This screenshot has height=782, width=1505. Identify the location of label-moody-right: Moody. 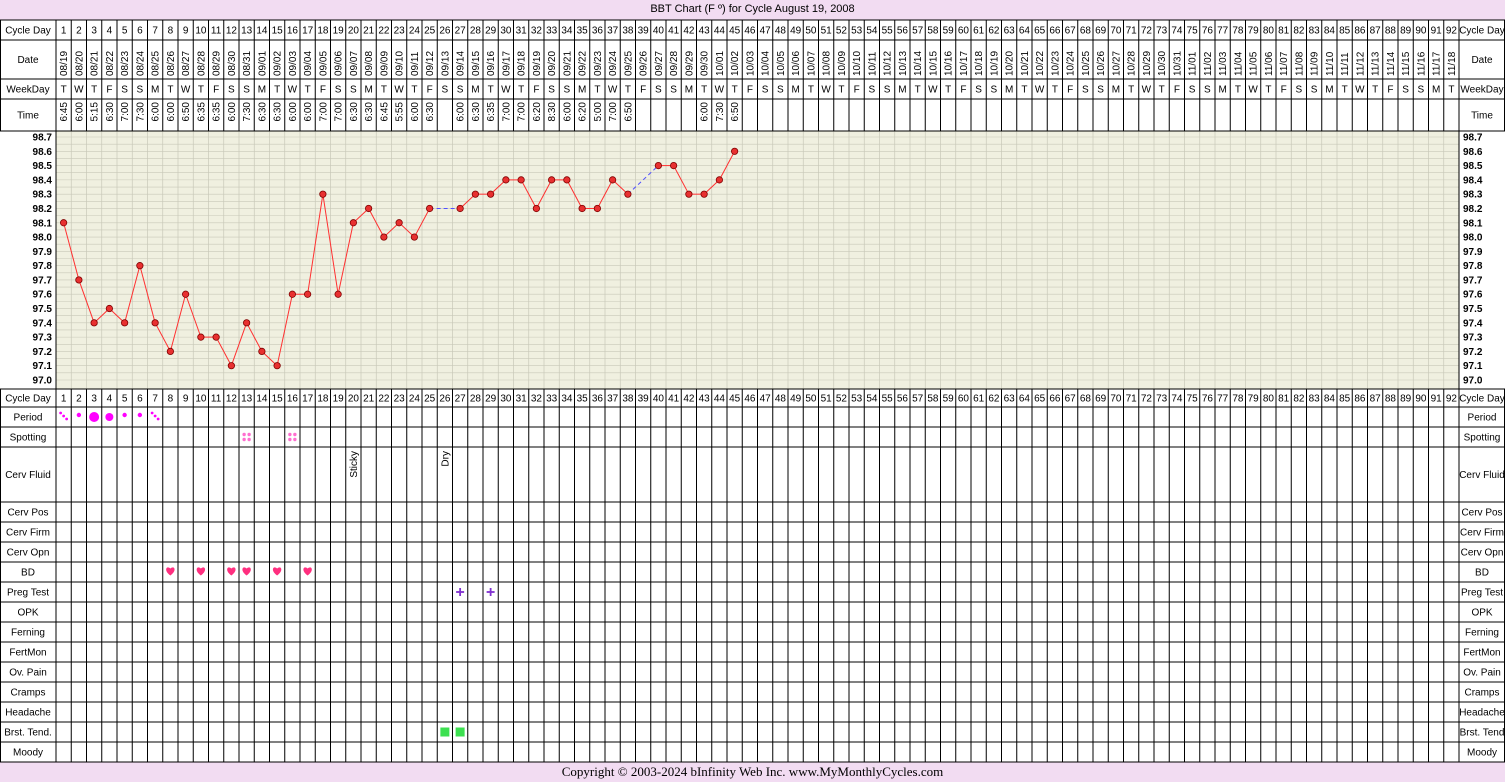
(1482, 753).